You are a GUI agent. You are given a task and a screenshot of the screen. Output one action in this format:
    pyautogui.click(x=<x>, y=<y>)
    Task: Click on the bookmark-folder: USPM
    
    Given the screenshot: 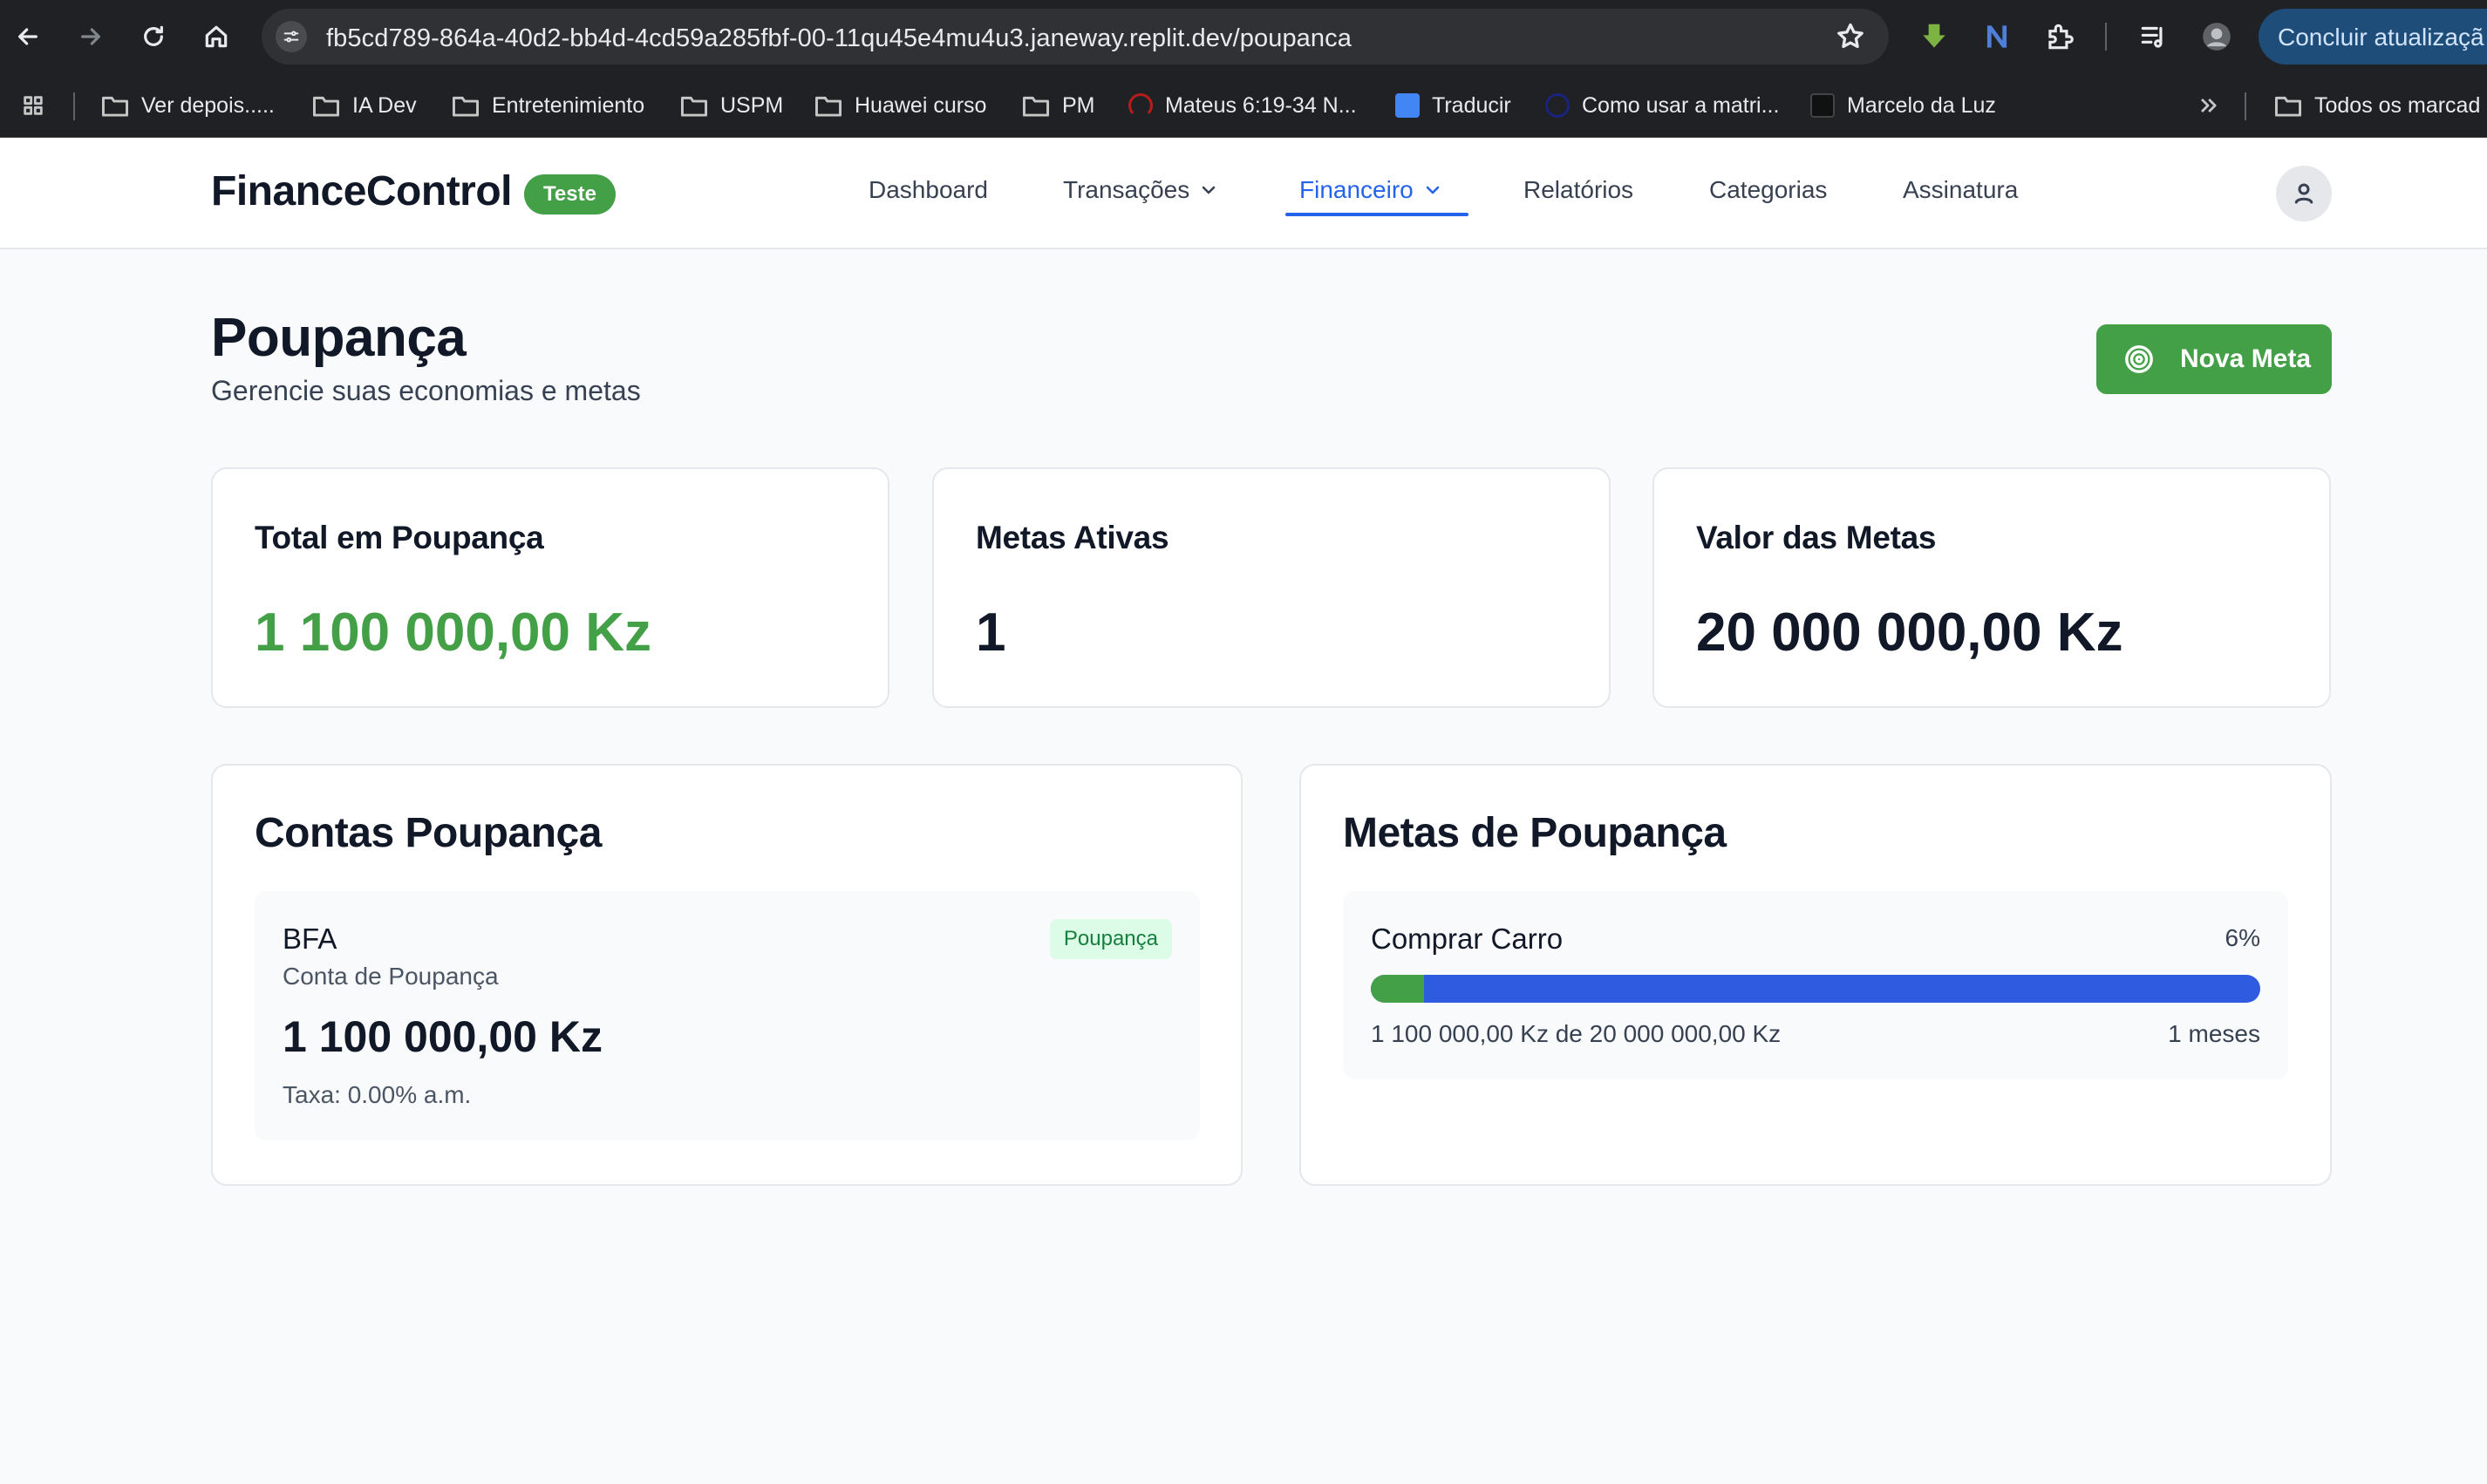 What is the action you would take?
    pyautogui.click(x=731, y=105)
    